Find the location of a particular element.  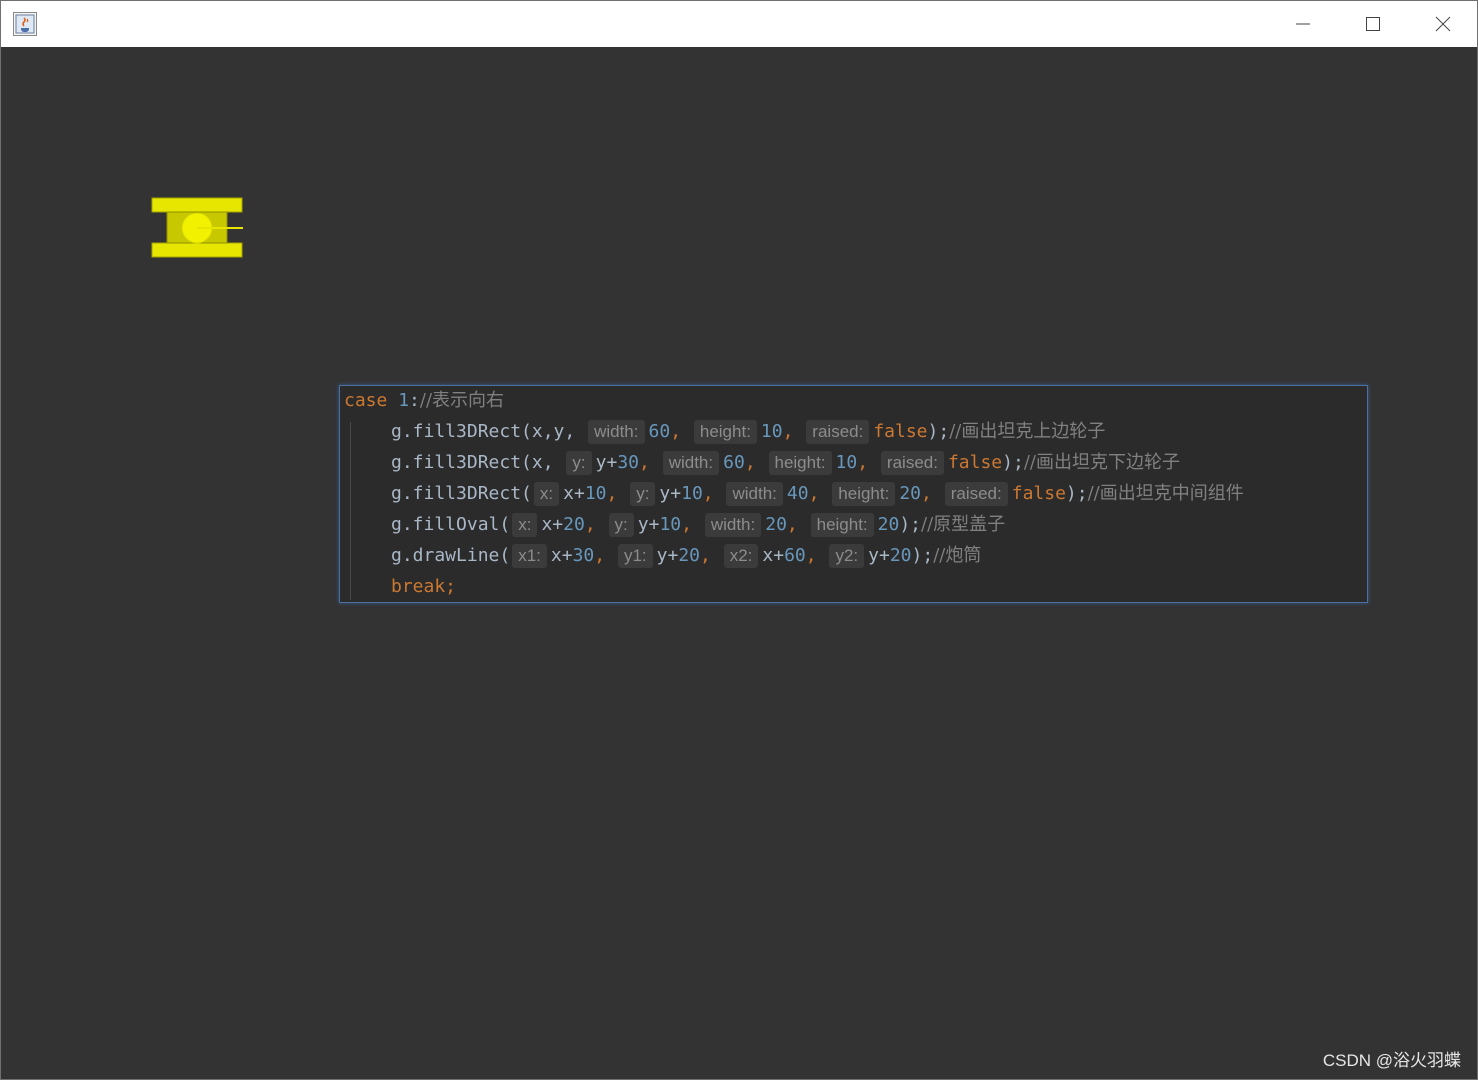

code-line-1: case 1://表示向右 is located at coordinates (424, 401).